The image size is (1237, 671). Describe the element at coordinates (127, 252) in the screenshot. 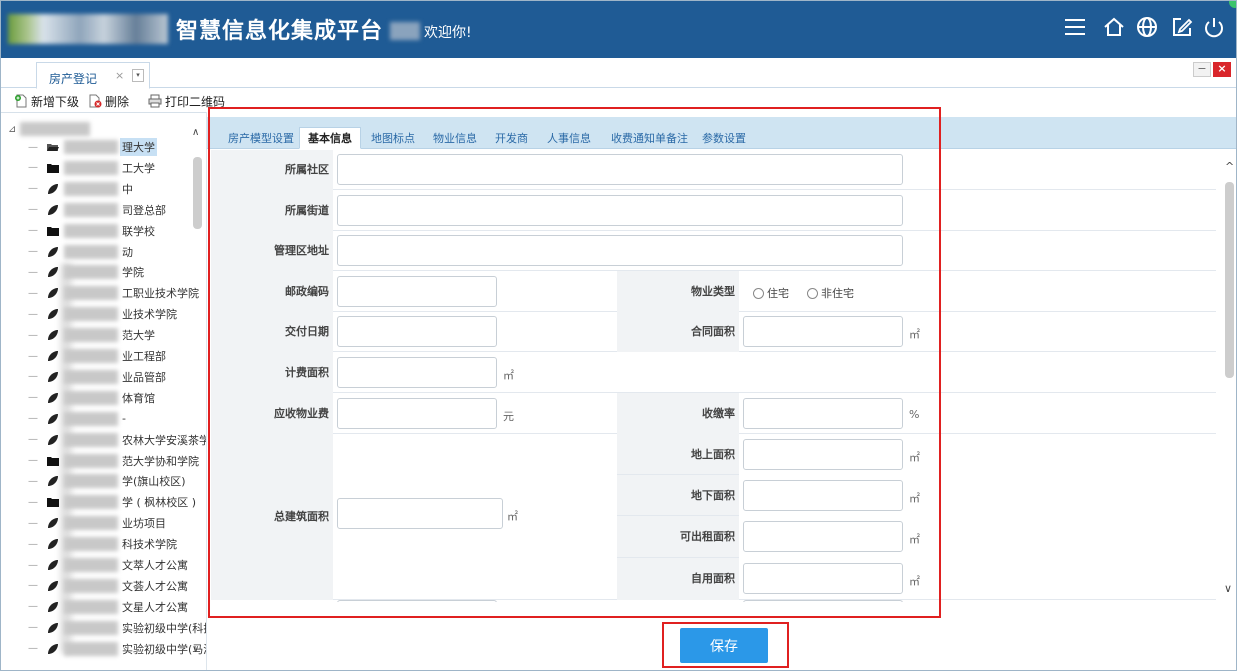

I see `tree-item-label: 动` at that location.